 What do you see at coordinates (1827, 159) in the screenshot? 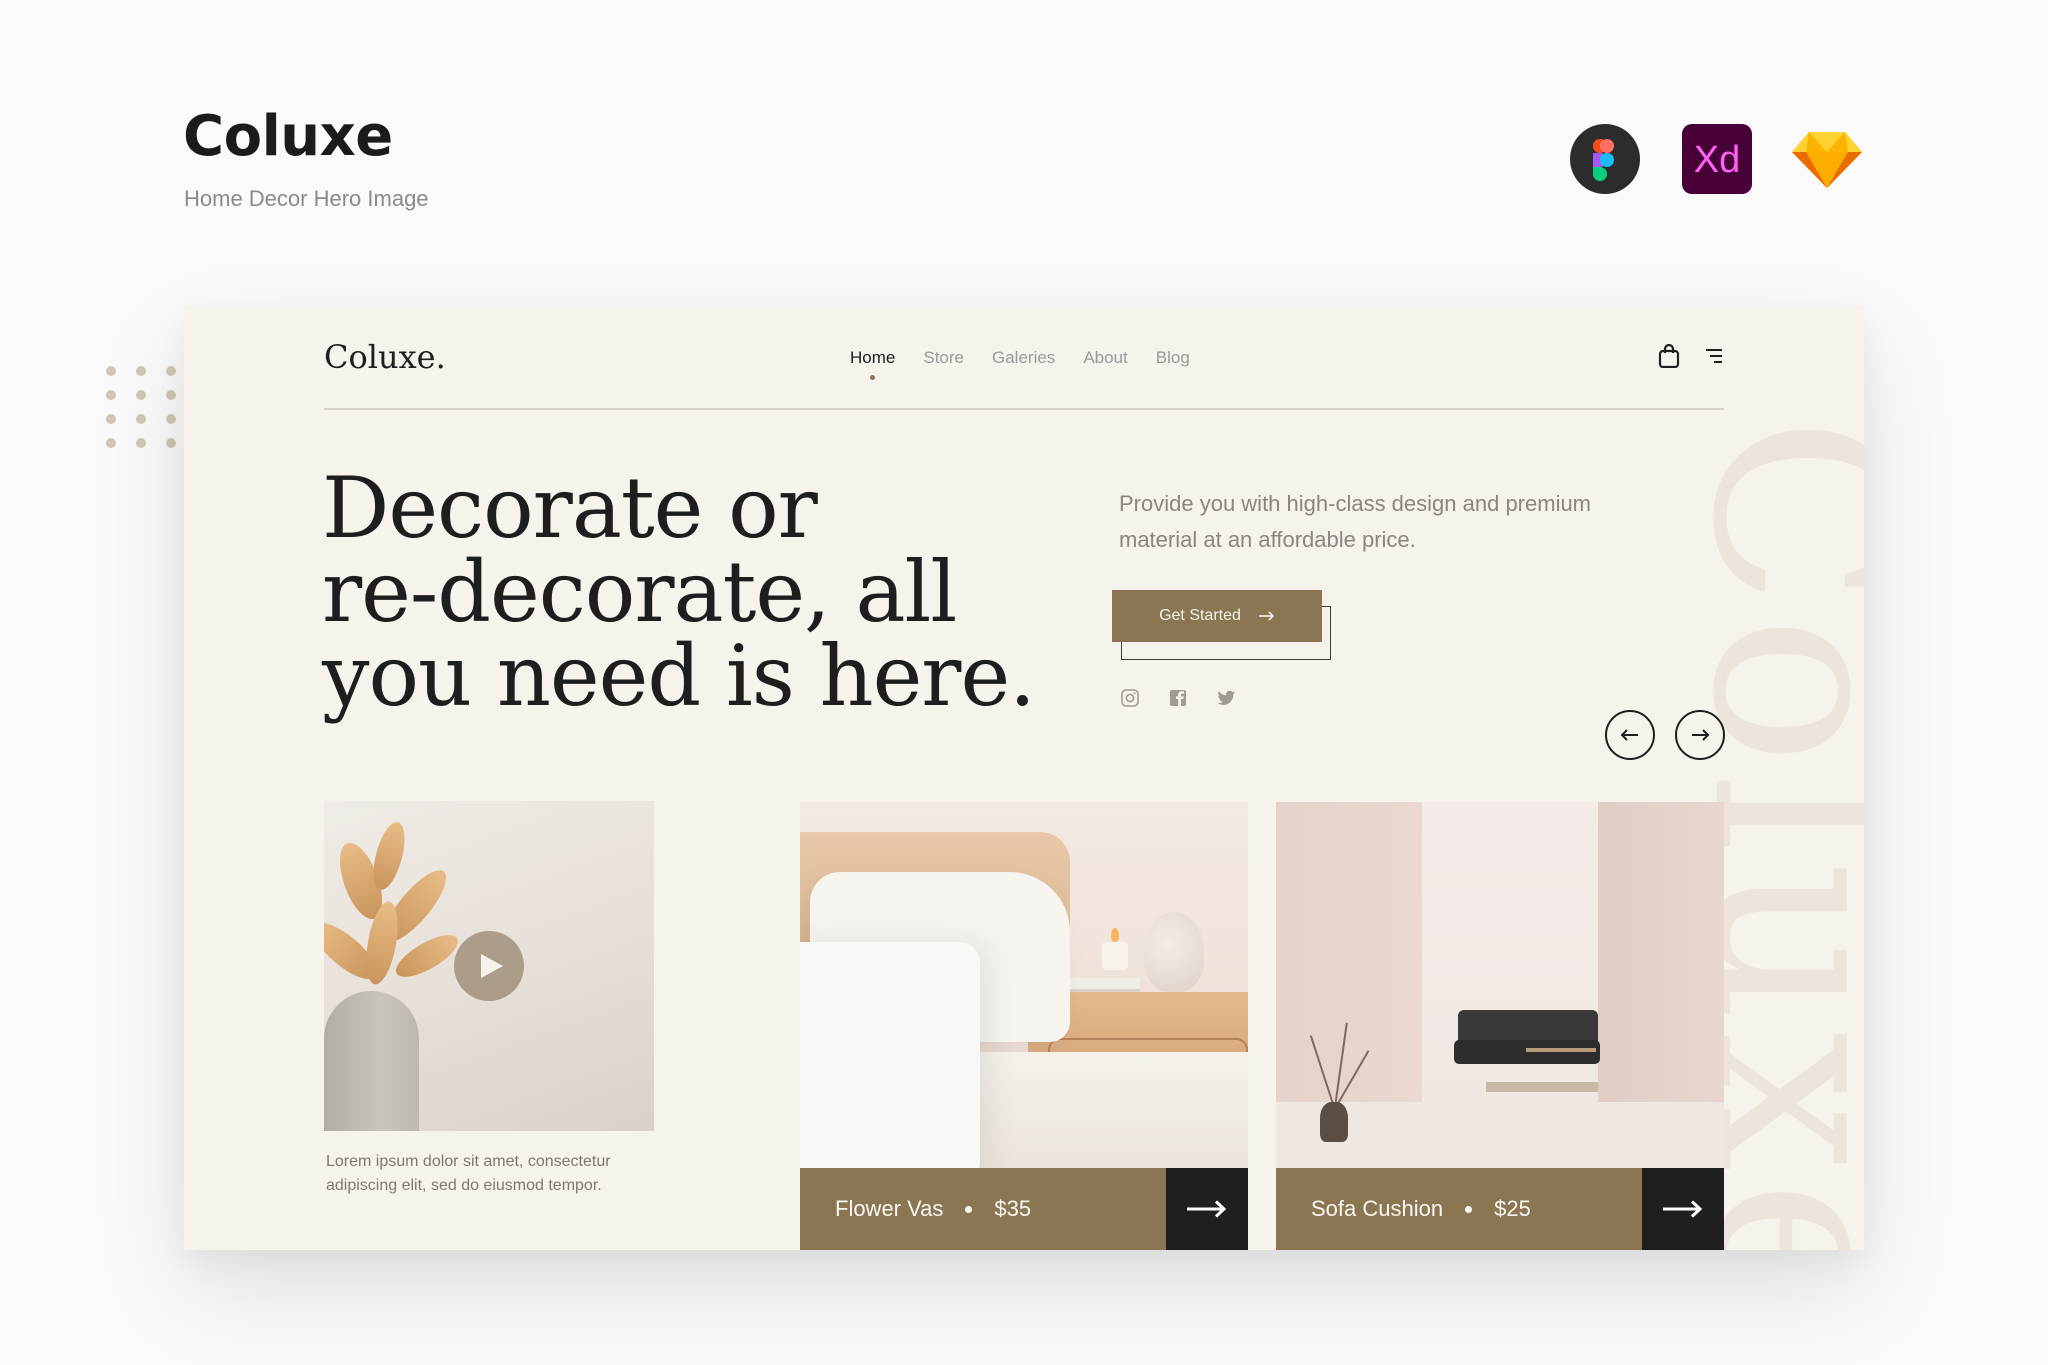
I see `sketch-icon` at bounding box center [1827, 159].